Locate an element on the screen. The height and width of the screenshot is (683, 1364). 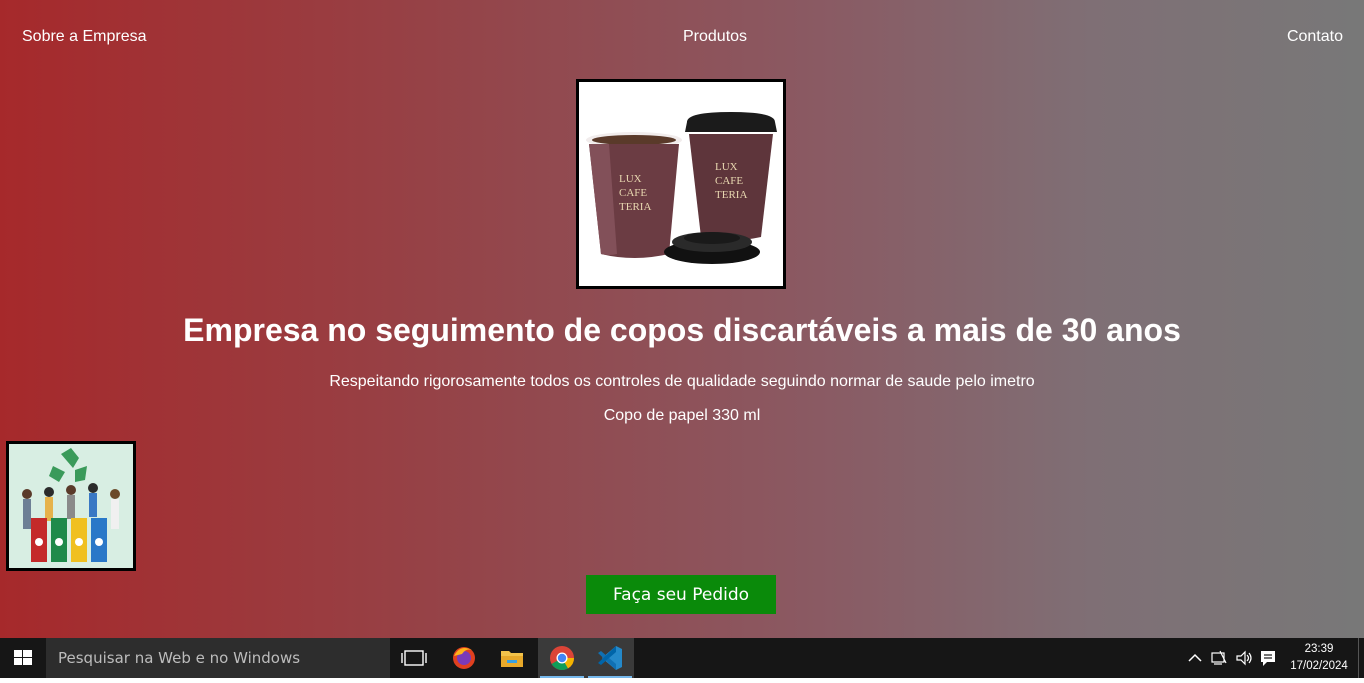
taskbar-app-vscode is located at coordinates (610, 658).